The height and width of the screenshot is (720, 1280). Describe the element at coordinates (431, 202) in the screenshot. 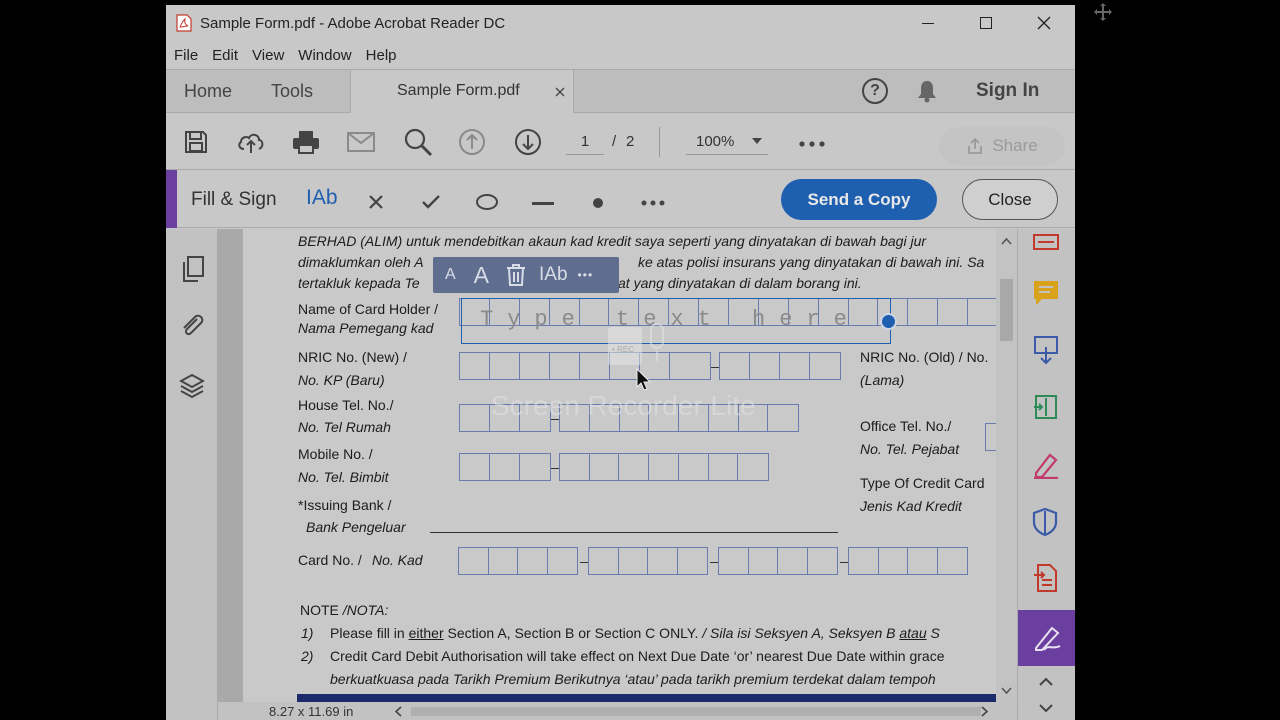

I see `check-mark-icon` at that location.